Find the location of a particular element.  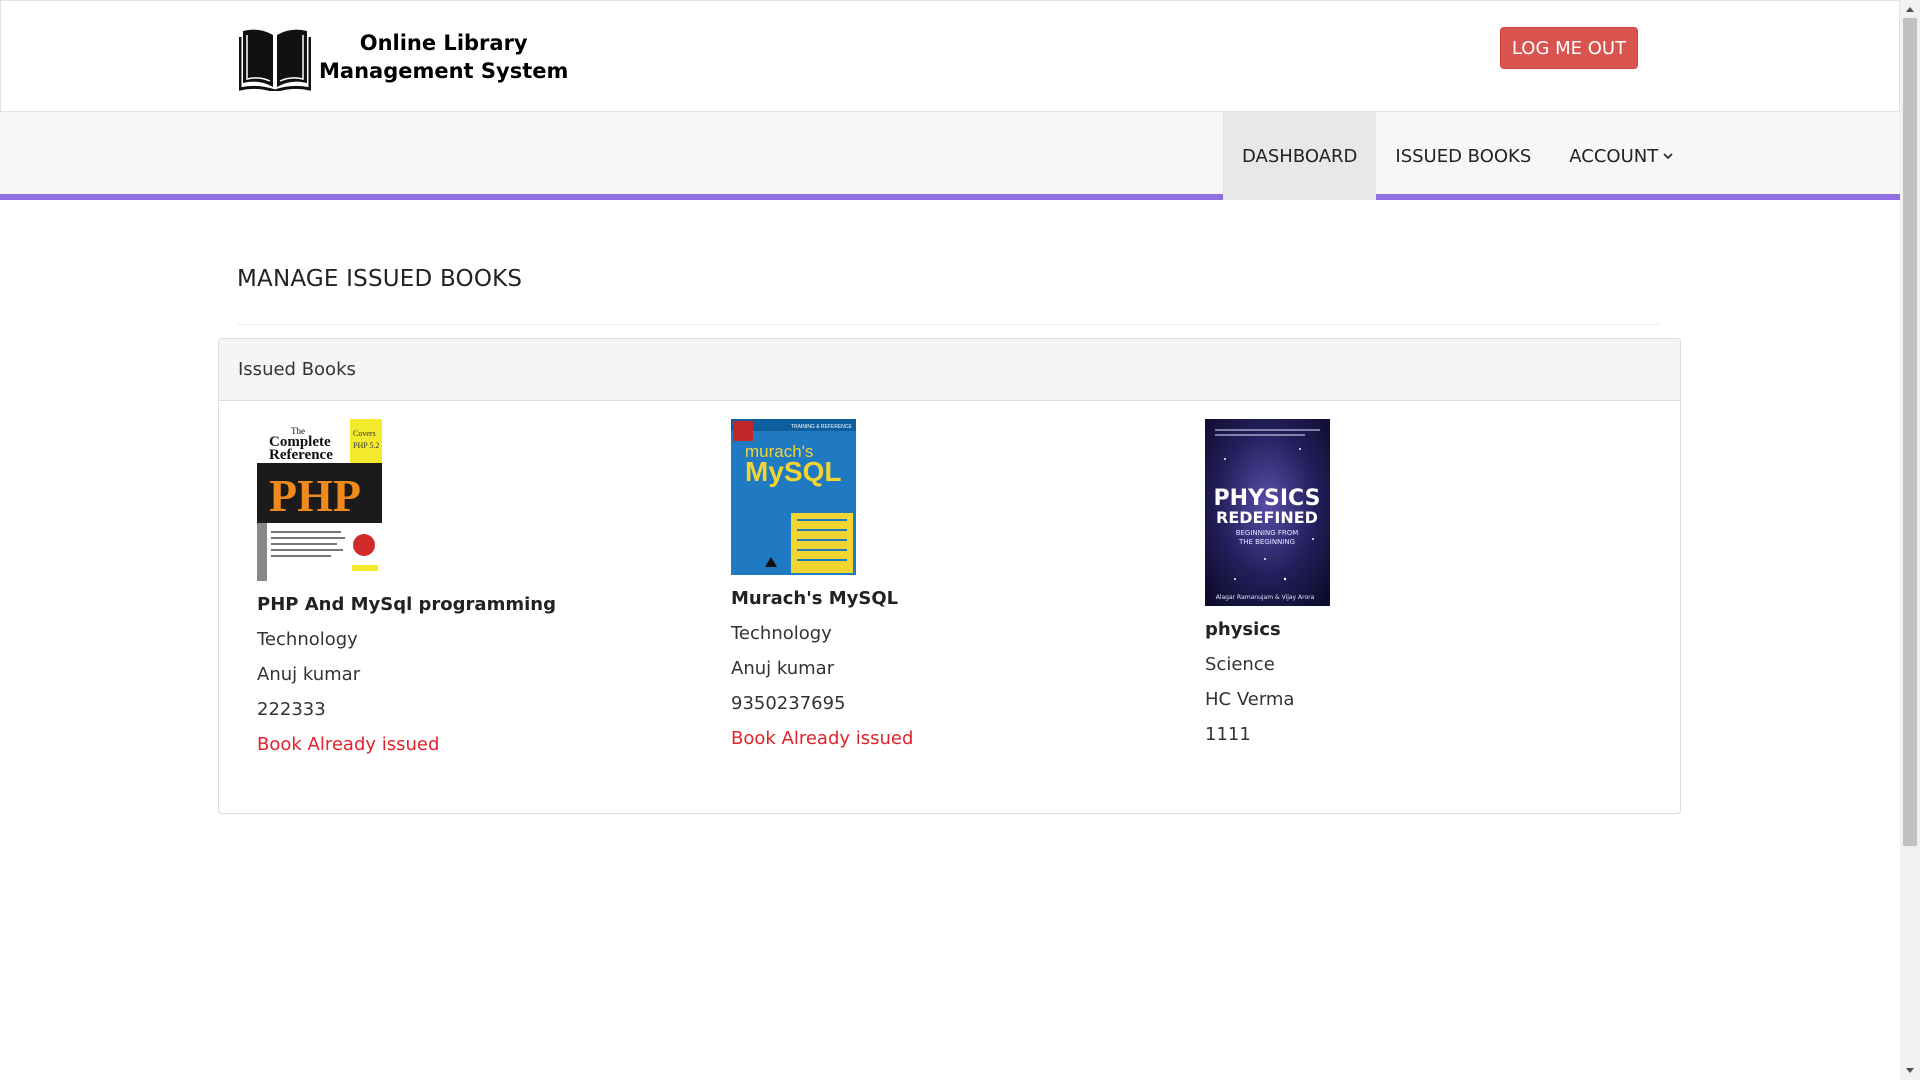

logo-text: Online Library Management System is located at coordinates (443, 57).